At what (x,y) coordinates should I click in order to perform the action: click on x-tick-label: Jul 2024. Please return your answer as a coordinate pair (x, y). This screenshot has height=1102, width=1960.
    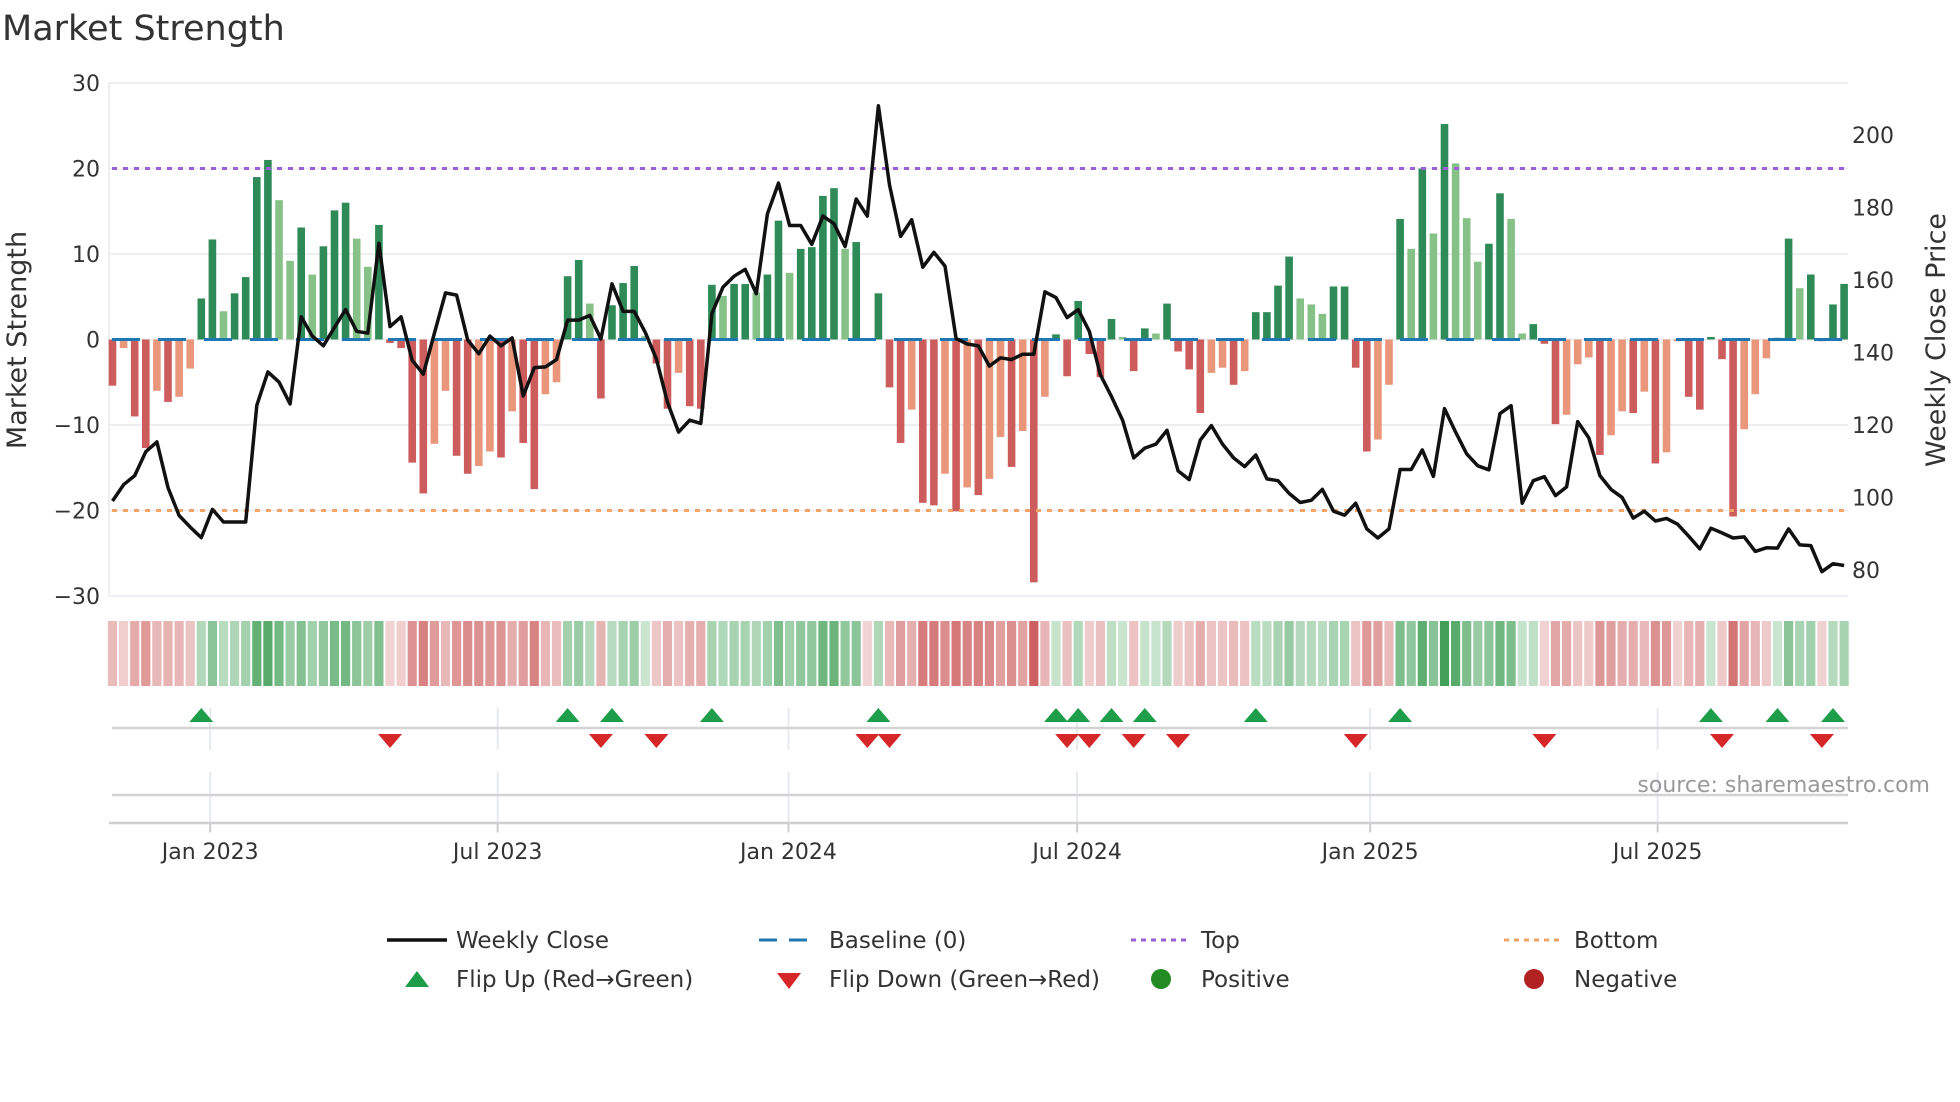
    Looking at the image, I should click on (1076, 852).